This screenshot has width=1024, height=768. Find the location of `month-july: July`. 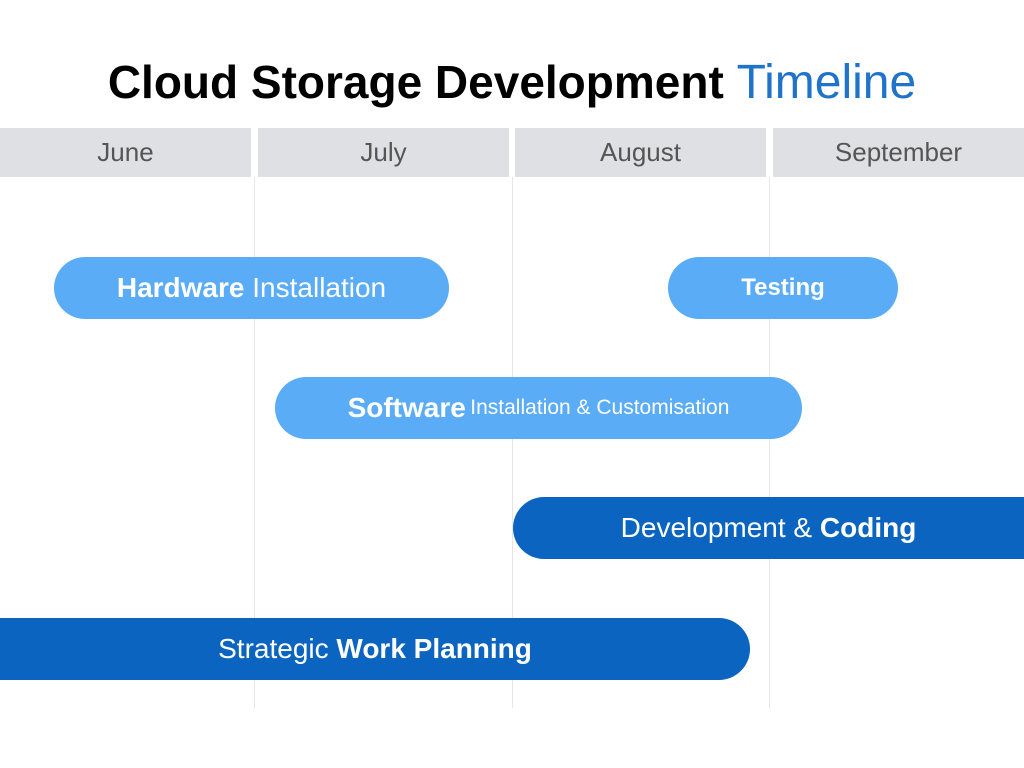

month-july: July is located at coordinates (383, 152).